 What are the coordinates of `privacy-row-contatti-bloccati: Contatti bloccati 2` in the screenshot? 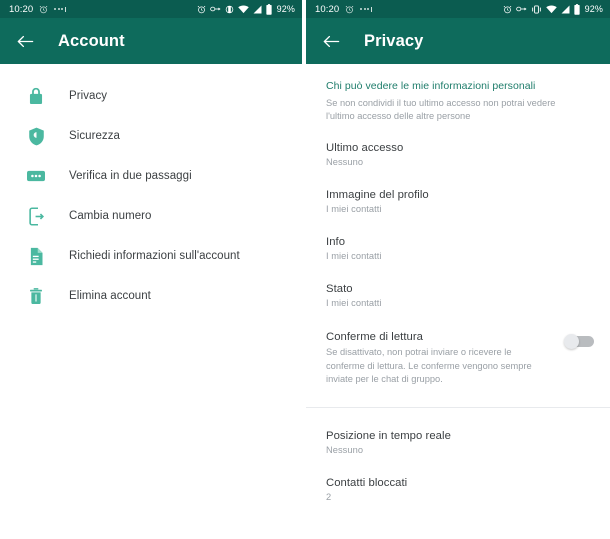 It's located at (458, 489).